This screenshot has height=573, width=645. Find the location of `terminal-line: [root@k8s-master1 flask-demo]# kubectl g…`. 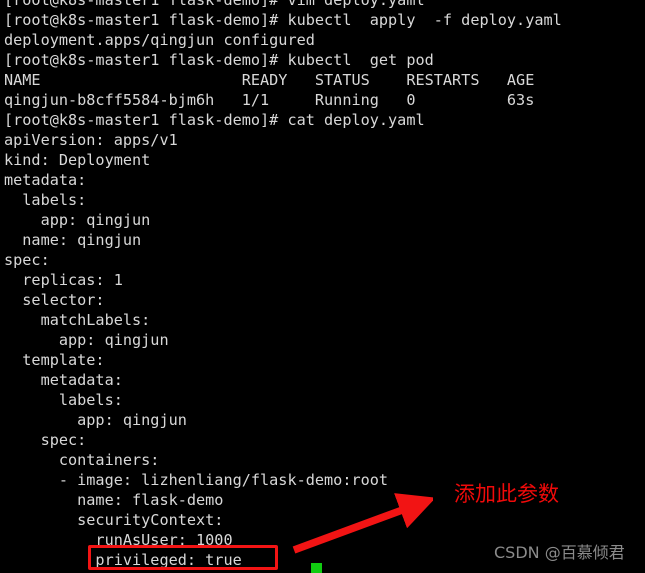

terminal-line: [root@k8s-master1 flask-demo]# kubectl g… is located at coordinates (219, 60).